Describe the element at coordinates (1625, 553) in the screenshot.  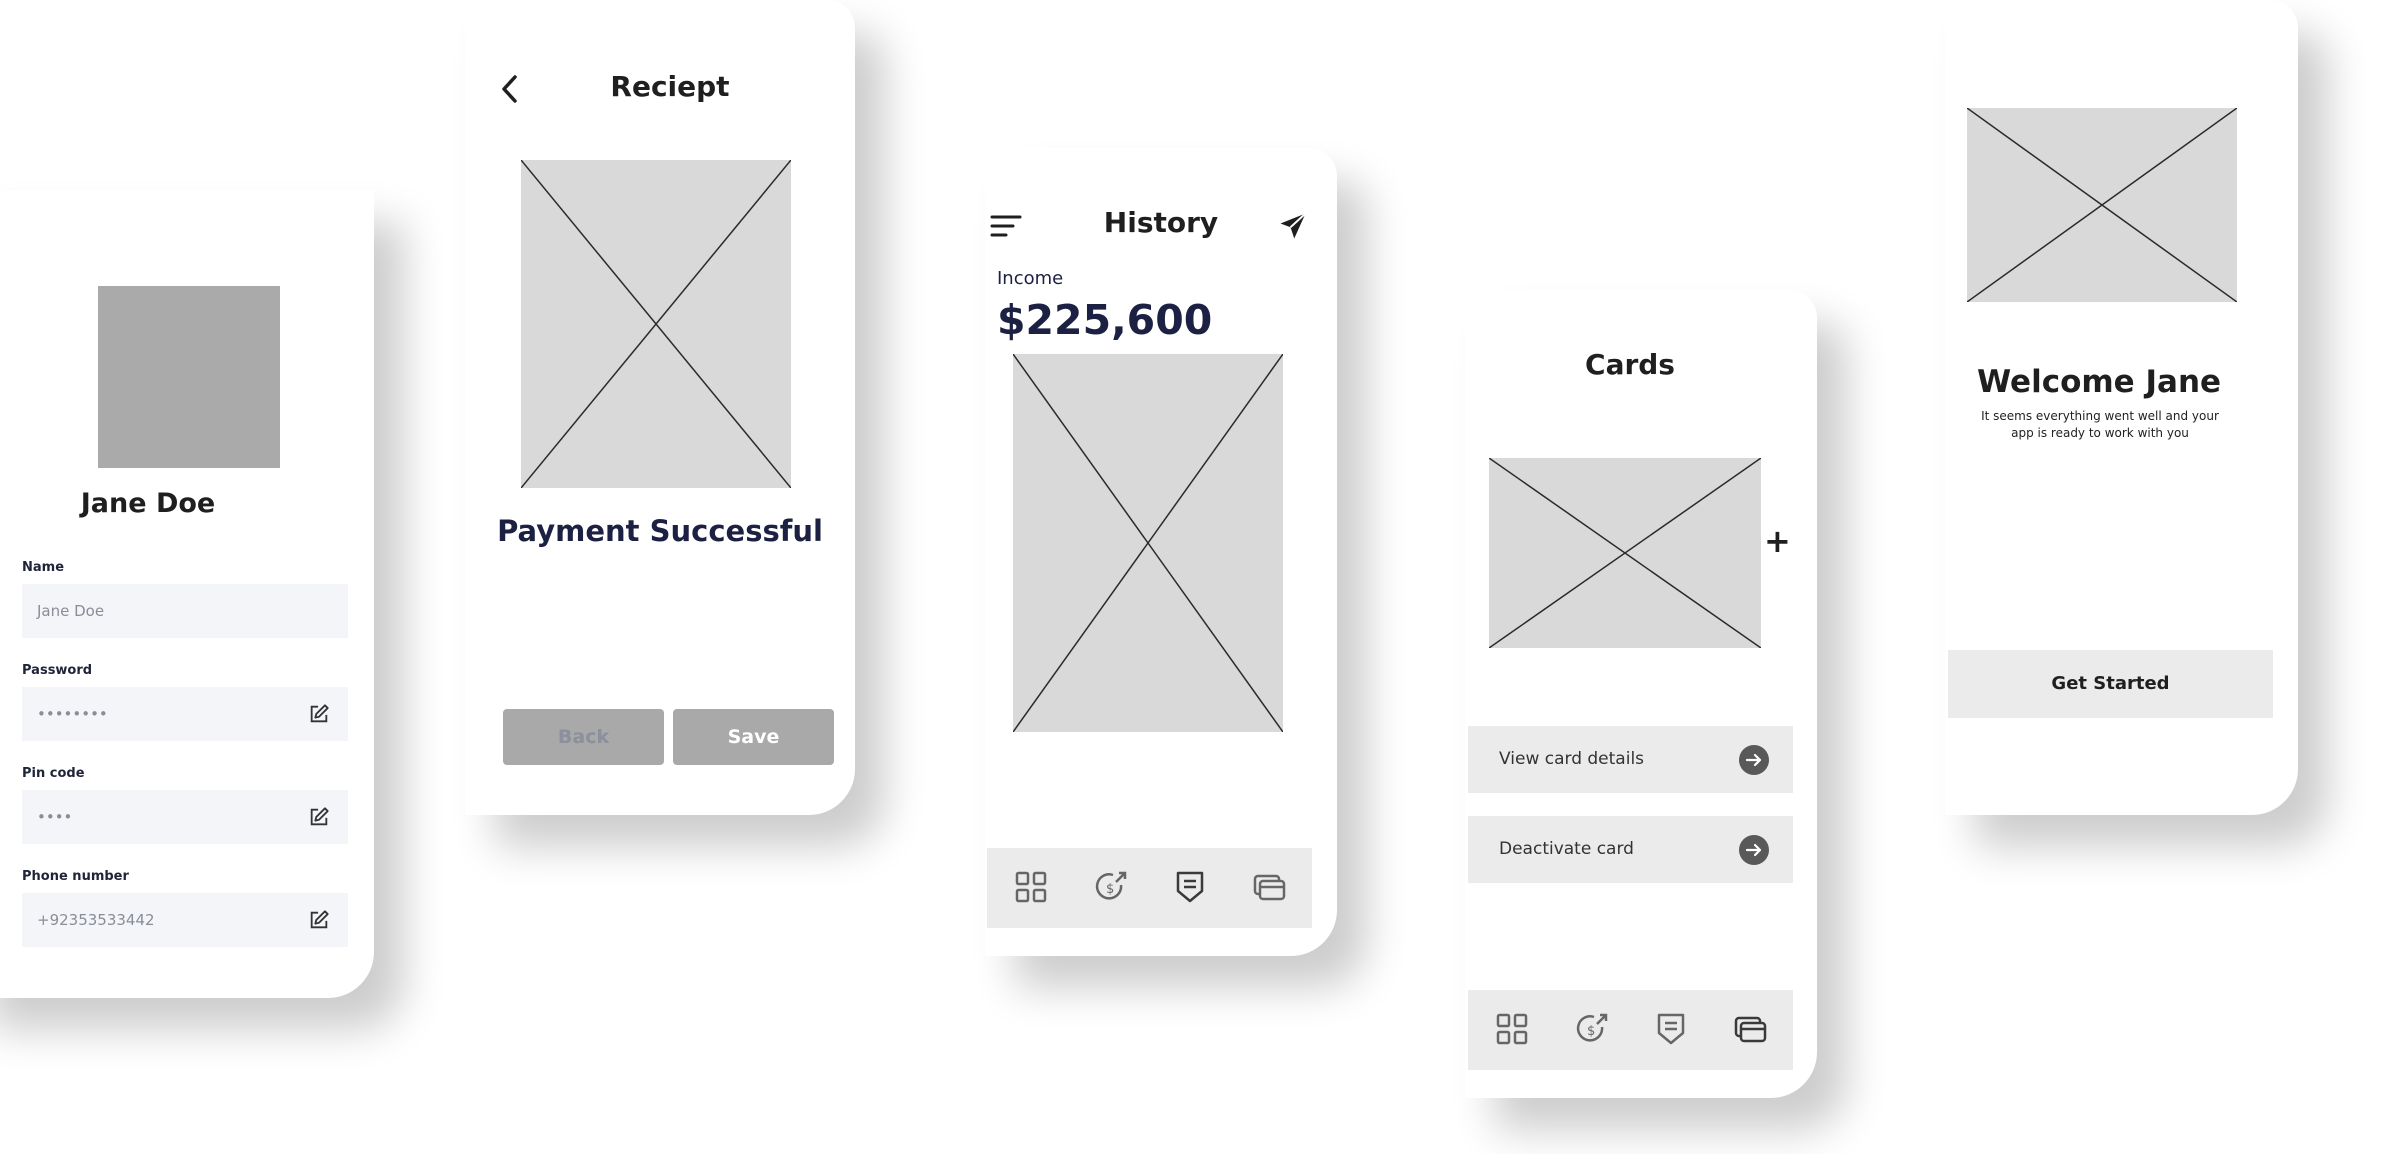
I see `card-image-placeholder` at that location.